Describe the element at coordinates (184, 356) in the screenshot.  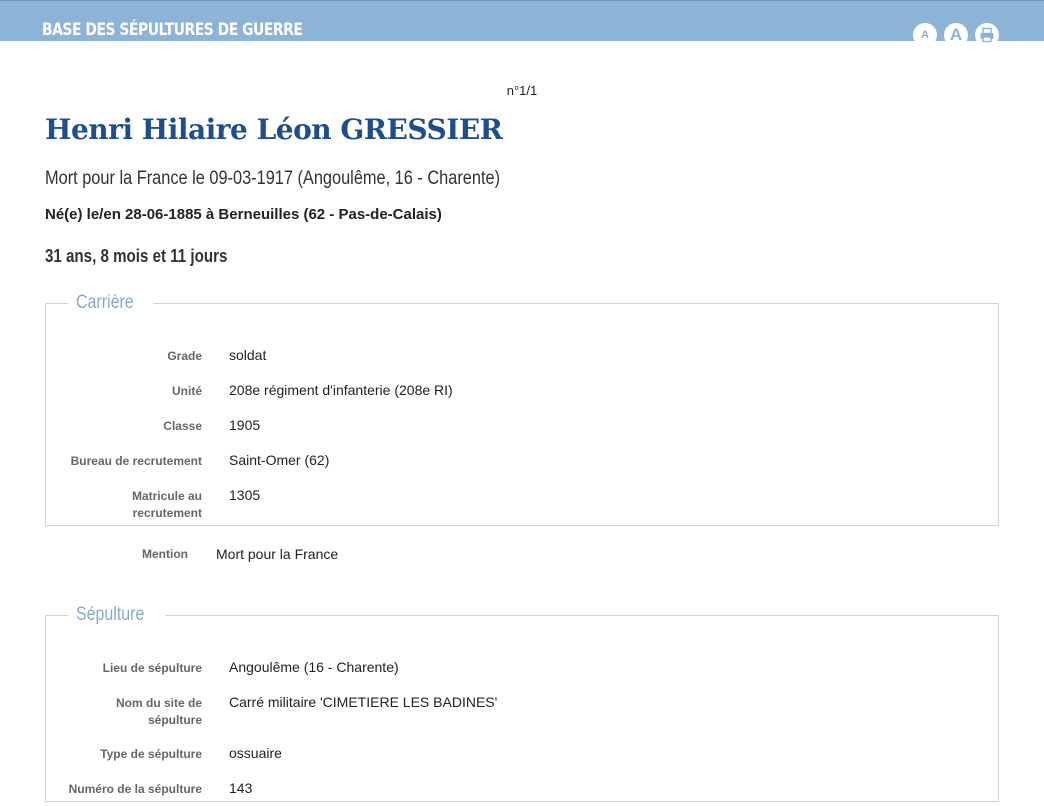
I see `field-label: Grade` at that location.